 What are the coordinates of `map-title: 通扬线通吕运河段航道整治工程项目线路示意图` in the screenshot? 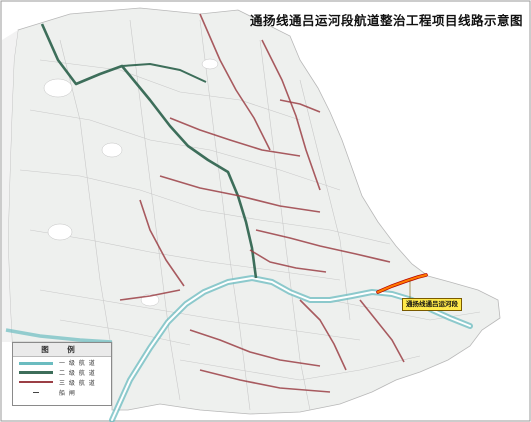 It's located at (386, 20).